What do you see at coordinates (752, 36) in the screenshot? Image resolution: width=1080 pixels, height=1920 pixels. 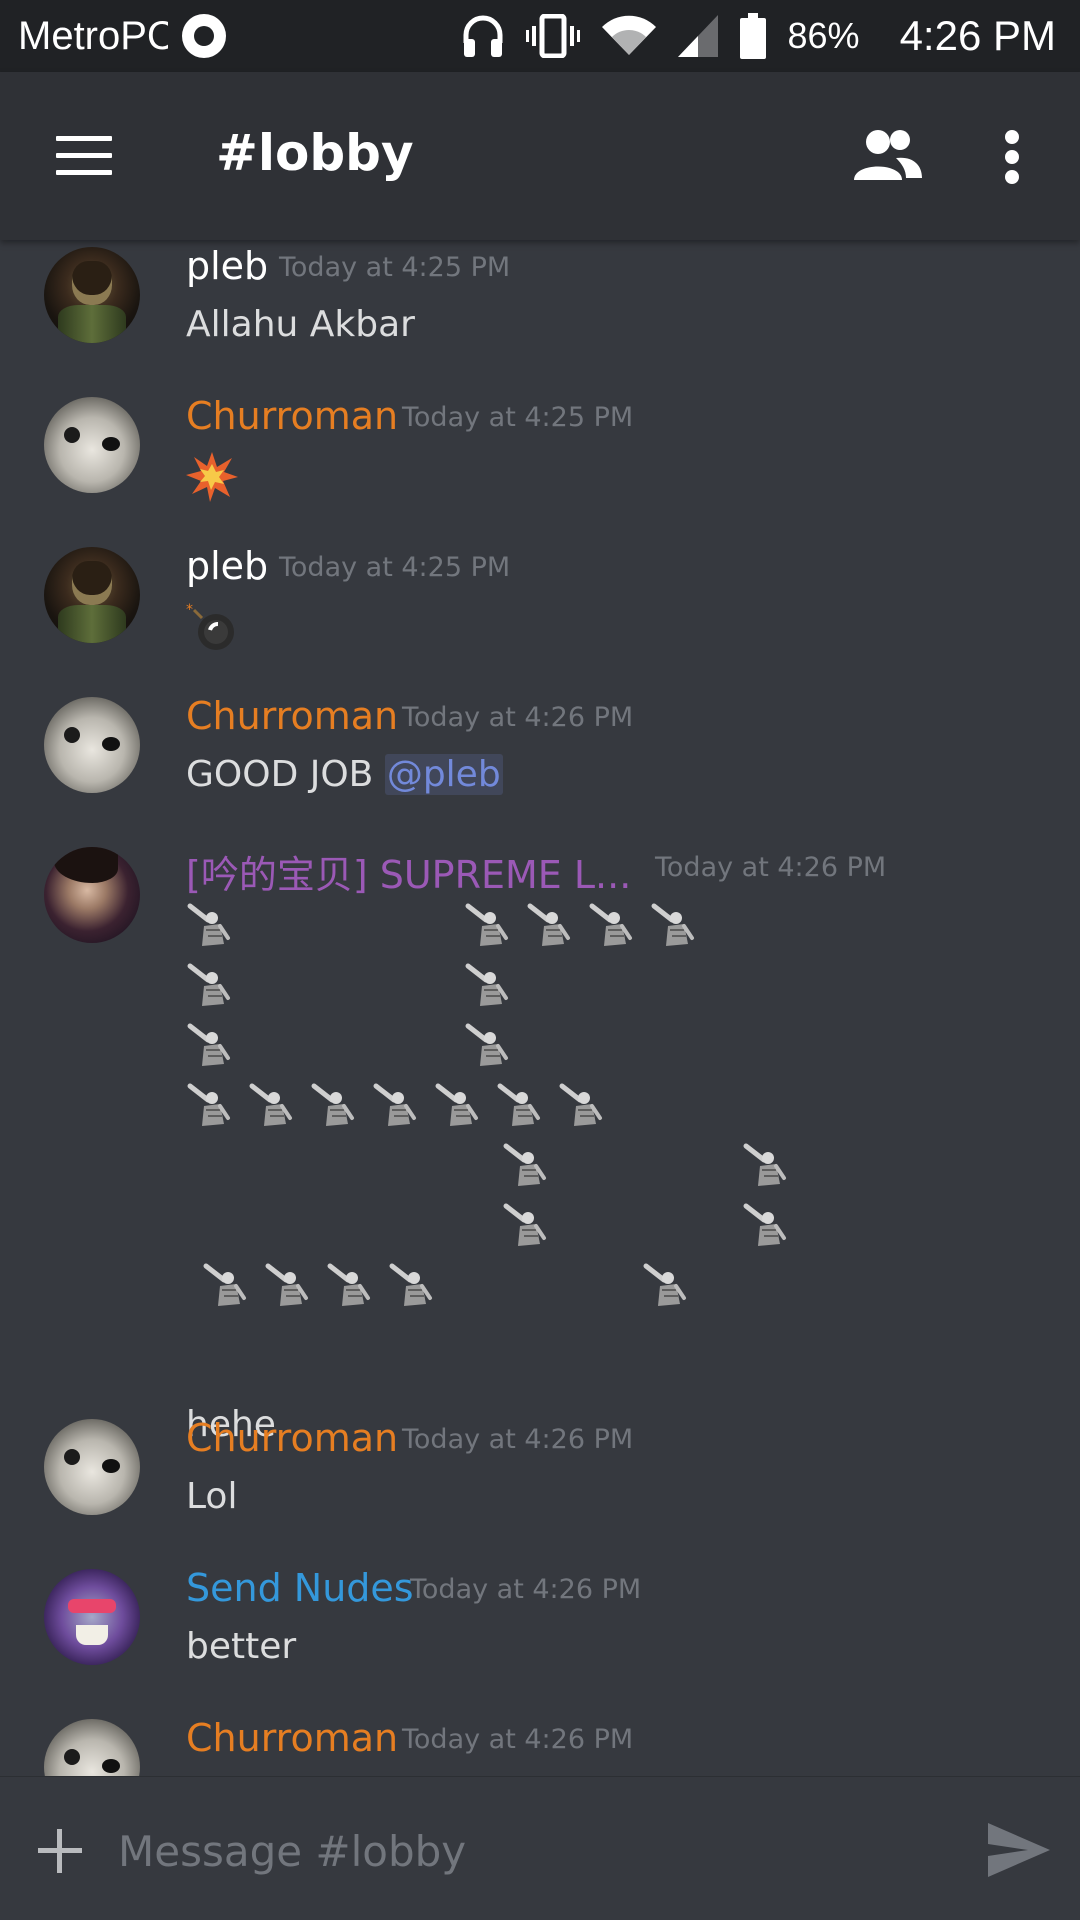 I see `battery-icon` at bounding box center [752, 36].